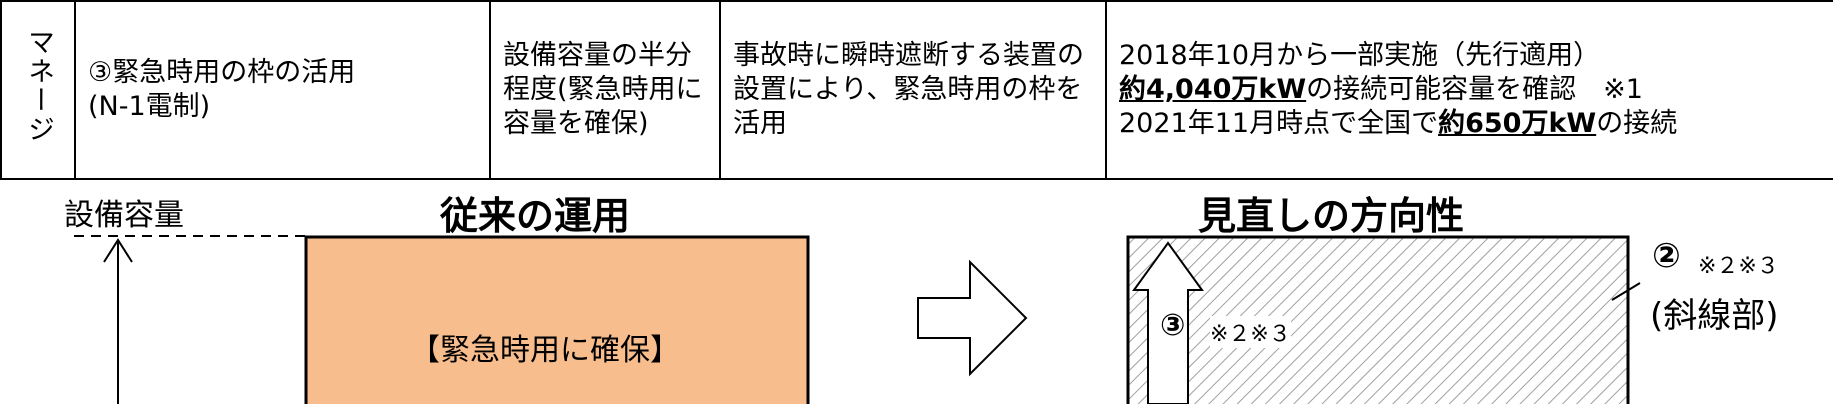 This screenshot has width=1833, height=404. I want to click on hatched-label: (斜線部), so click(1714, 316).